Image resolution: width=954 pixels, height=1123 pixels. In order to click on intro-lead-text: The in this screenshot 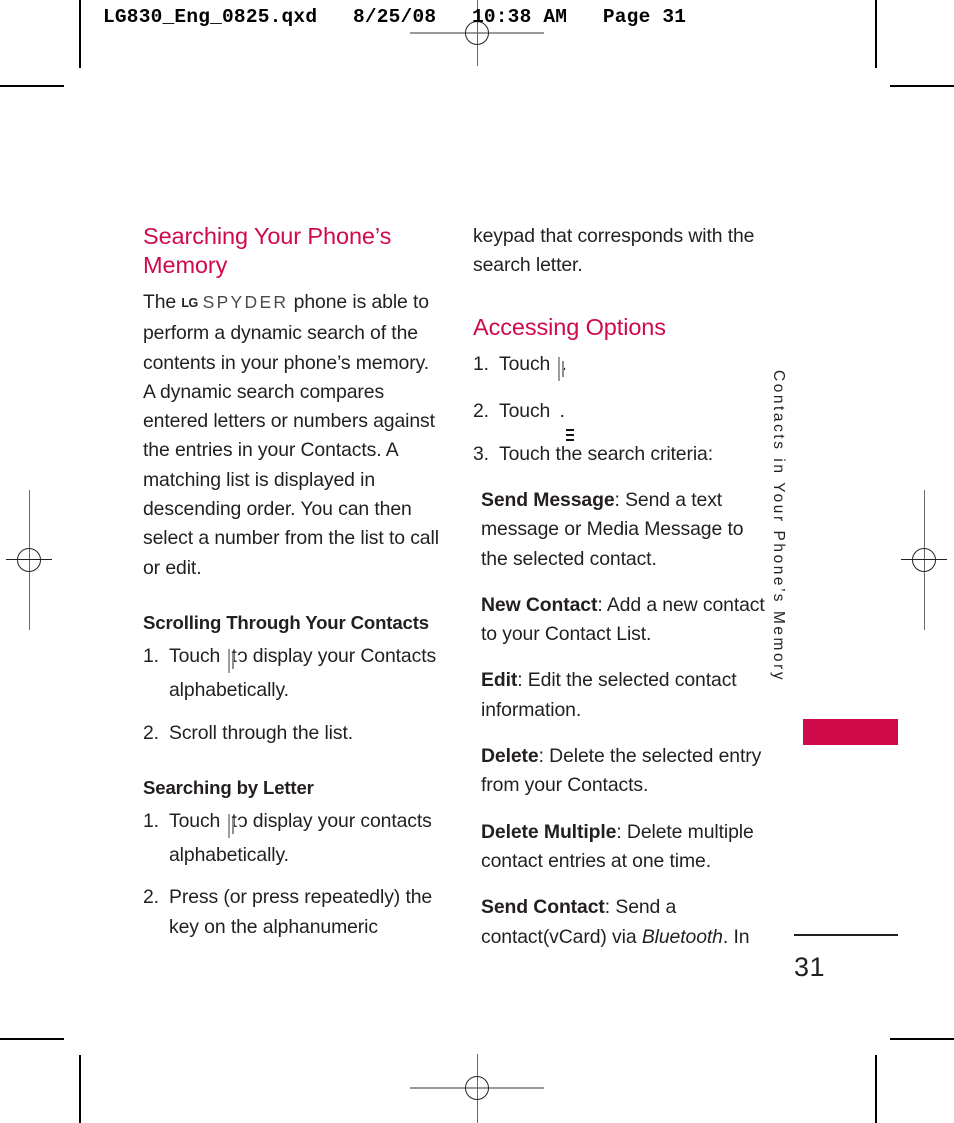, I will do `click(160, 302)`.